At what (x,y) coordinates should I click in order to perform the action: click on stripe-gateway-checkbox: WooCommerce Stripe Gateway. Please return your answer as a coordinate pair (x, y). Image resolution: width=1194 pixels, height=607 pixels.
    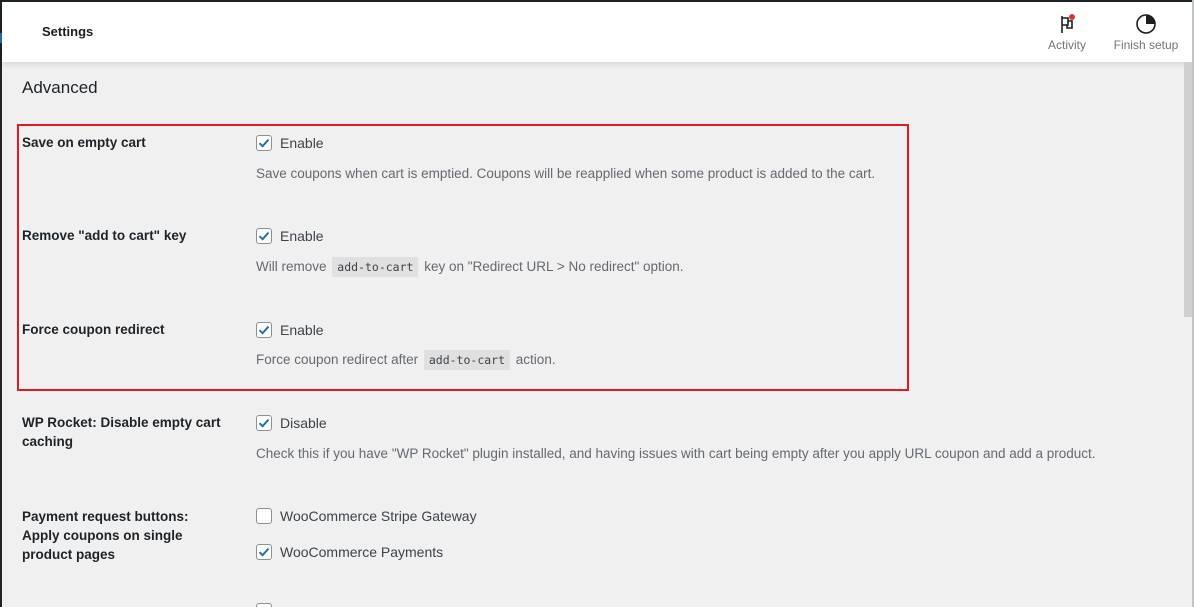
    Looking at the image, I should click on (366, 516).